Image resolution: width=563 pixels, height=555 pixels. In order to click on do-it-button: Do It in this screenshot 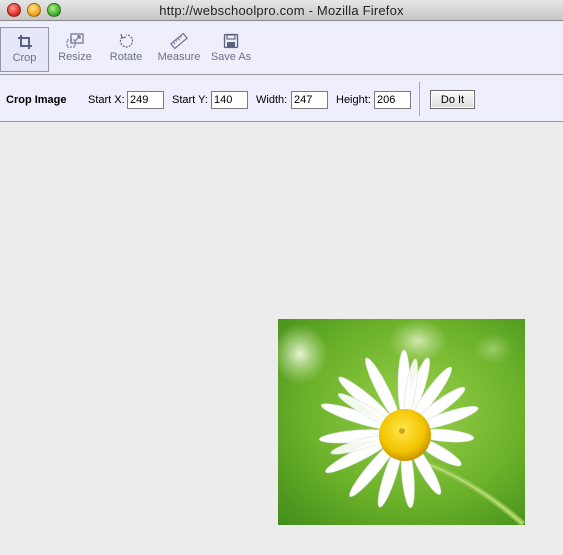, I will do `click(452, 99)`.